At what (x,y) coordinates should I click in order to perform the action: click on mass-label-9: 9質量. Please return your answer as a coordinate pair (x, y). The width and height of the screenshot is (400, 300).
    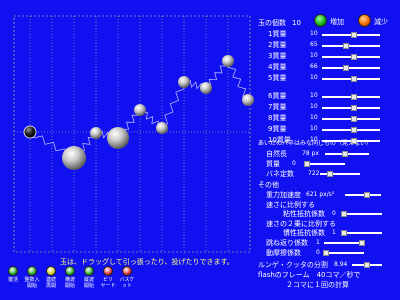
    Looking at the image, I should click on (277, 129).